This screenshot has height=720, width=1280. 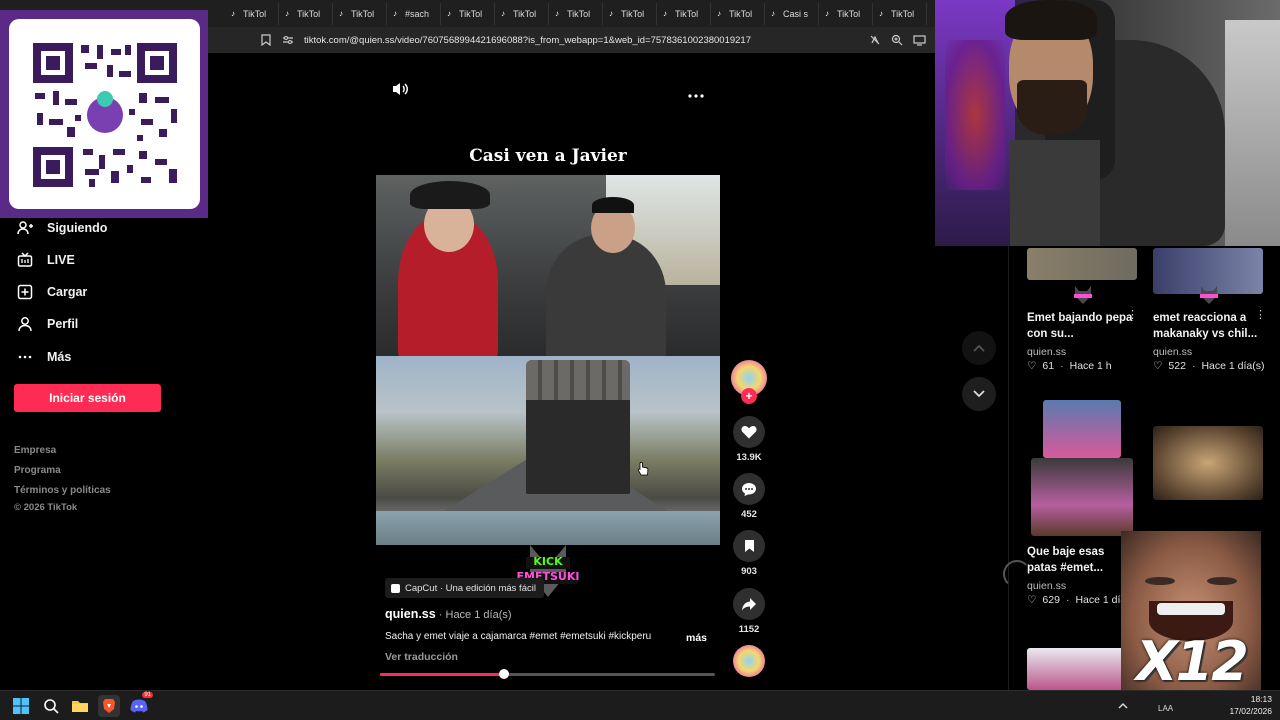 I want to click on file-explorer-icon, so click(x=80, y=706).